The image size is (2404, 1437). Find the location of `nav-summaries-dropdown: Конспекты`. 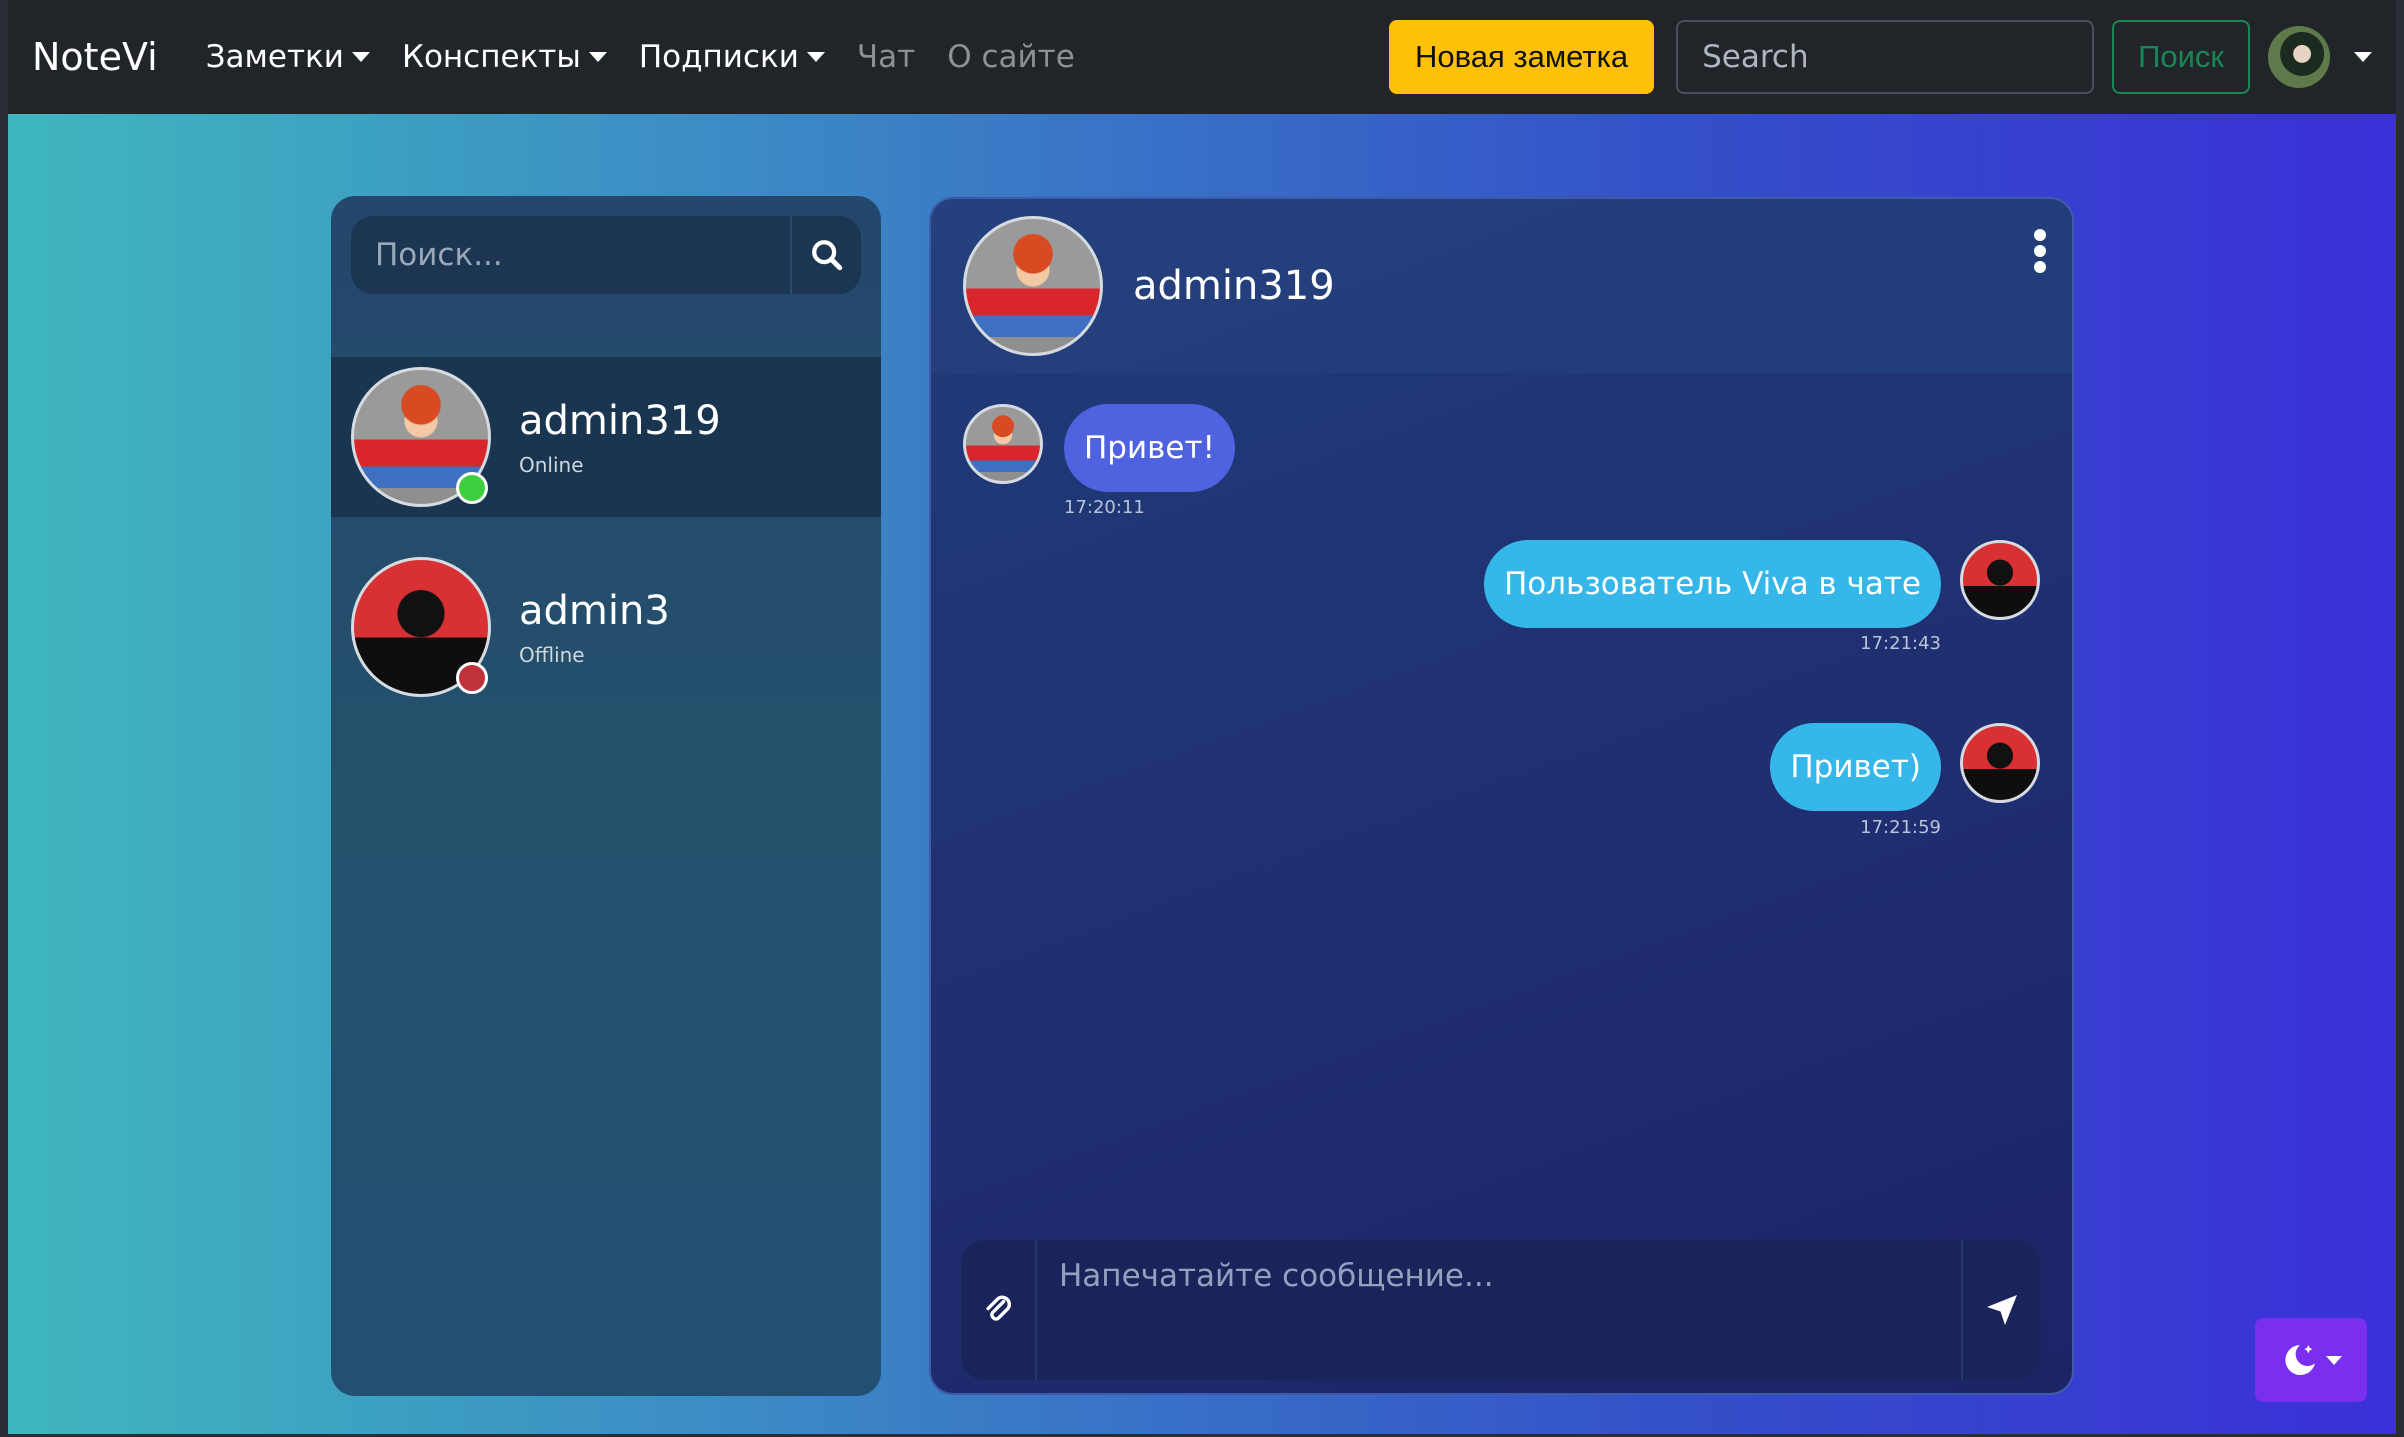

nav-summaries-dropdown: Конспекты is located at coordinates (504, 57).